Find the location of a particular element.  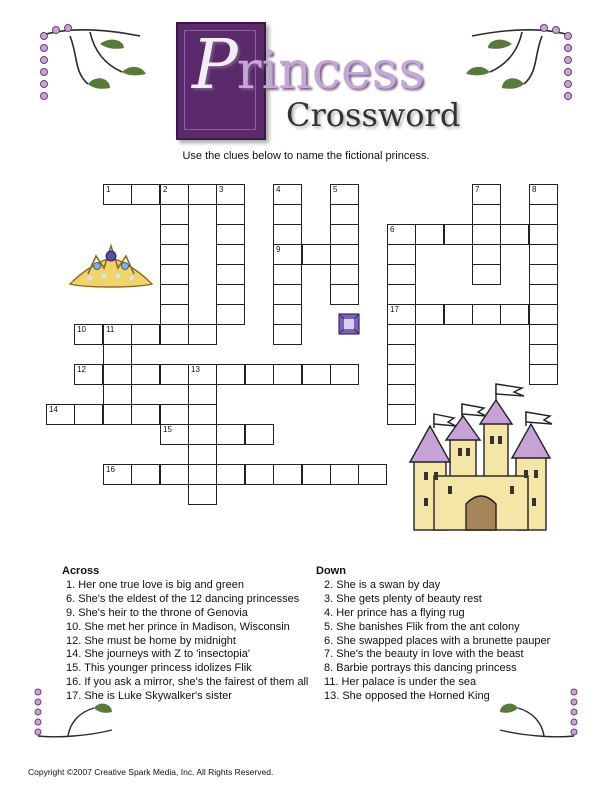

grid-cell: 1 is located at coordinates (117, 194).